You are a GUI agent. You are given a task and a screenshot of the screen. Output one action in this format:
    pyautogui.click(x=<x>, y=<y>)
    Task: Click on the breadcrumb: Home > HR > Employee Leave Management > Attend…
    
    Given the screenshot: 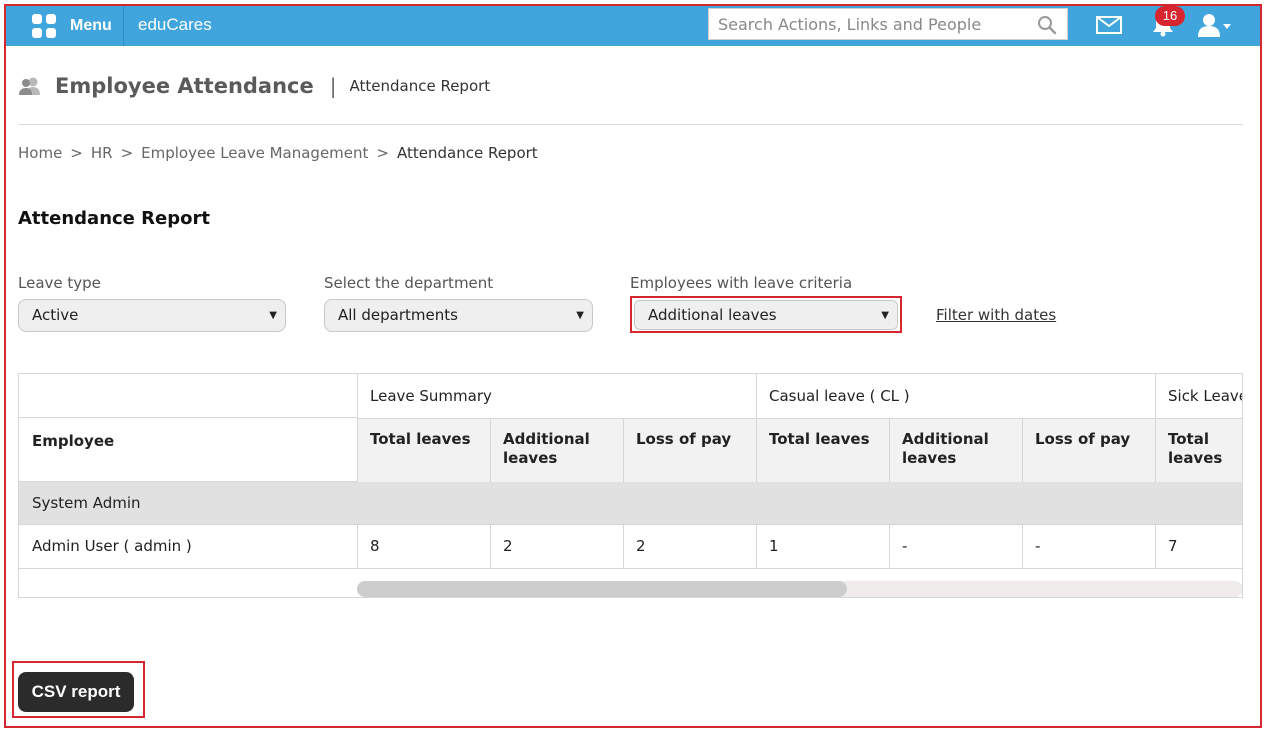 What is the action you would take?
    pyautogui.click(x=278, y=153)
    